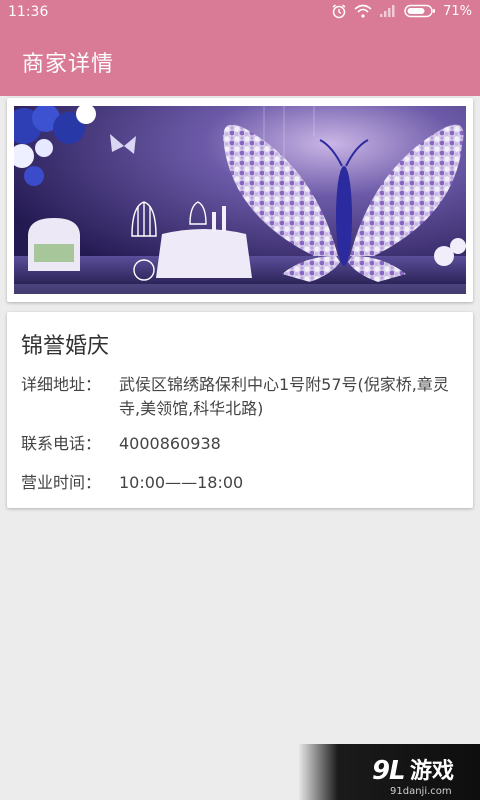 Image resolution: width=480 pixels, height=800 pixels. Describe the element at coordinates (240, 61) in the screenshot. I see `app-bar: 商家详情` at that location.